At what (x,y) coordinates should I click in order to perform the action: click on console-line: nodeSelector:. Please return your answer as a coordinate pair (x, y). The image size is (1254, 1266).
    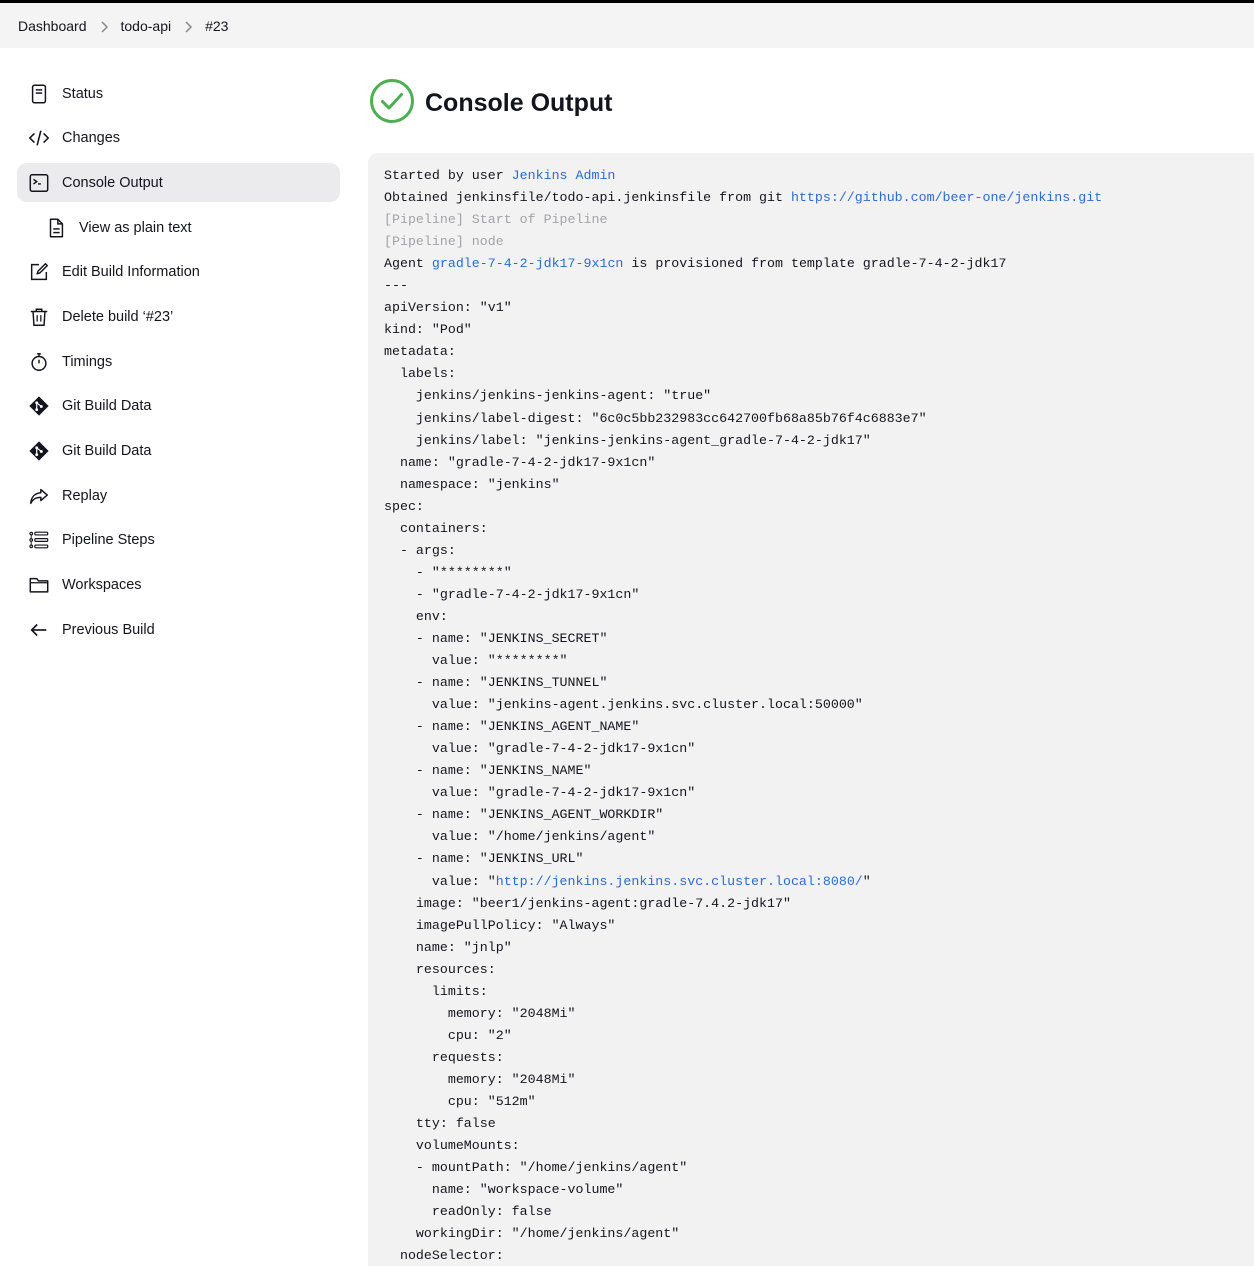
    Looking at the image, I should click on (444, 1256).